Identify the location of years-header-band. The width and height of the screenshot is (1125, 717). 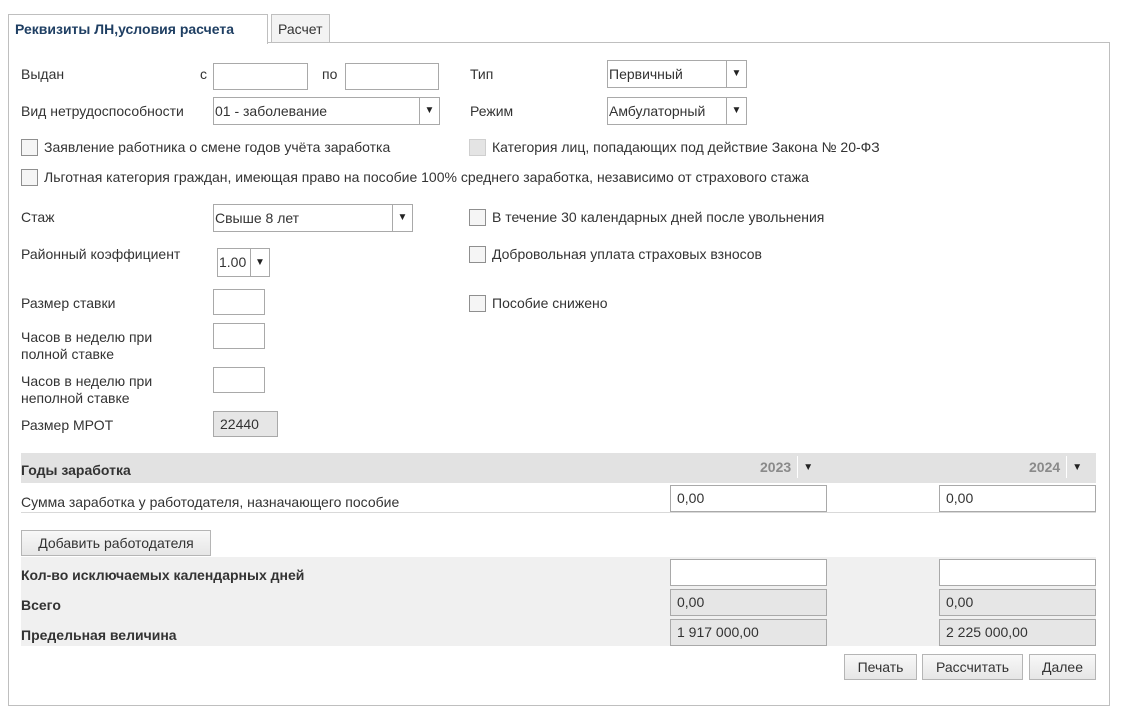
(558, 468).